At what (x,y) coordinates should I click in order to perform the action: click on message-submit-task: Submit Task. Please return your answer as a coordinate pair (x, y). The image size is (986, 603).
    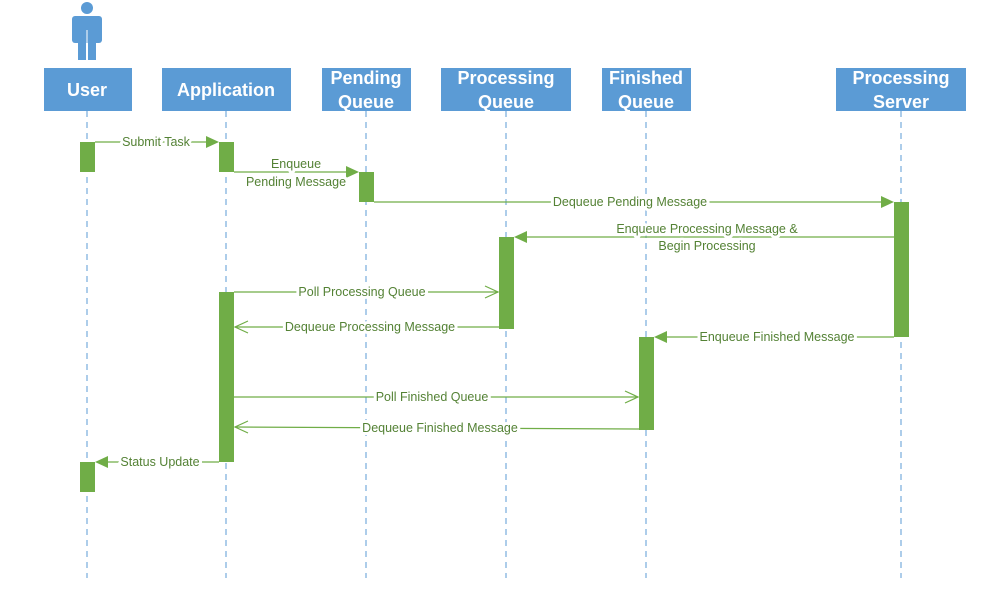
    Looking at the image, I should click on (157, 142).